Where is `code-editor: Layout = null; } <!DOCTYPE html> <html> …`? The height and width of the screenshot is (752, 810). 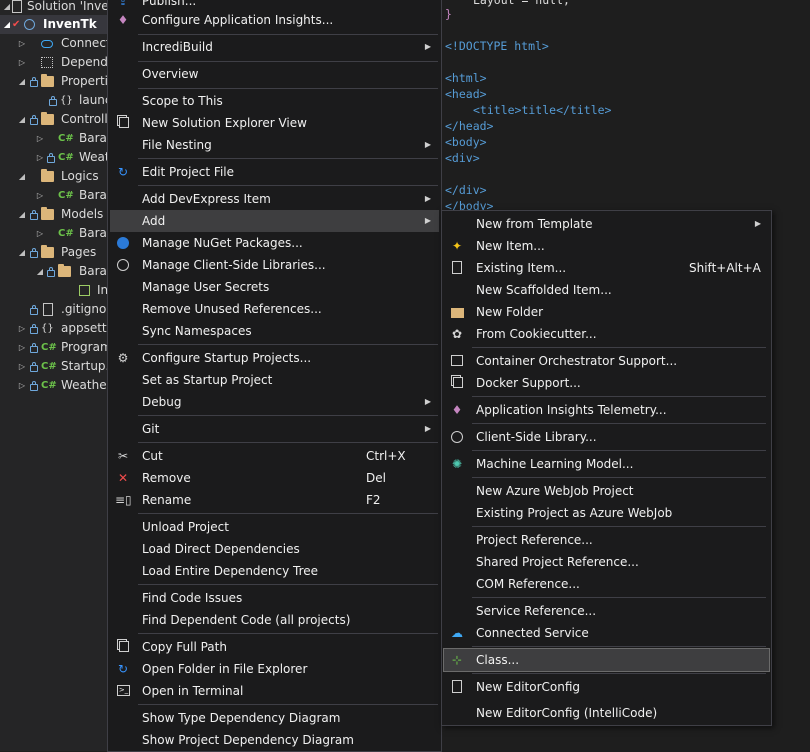 code-editor: Layout = null; } <!DOCTYPE html> <html> … is located at coordinates (625, 105).